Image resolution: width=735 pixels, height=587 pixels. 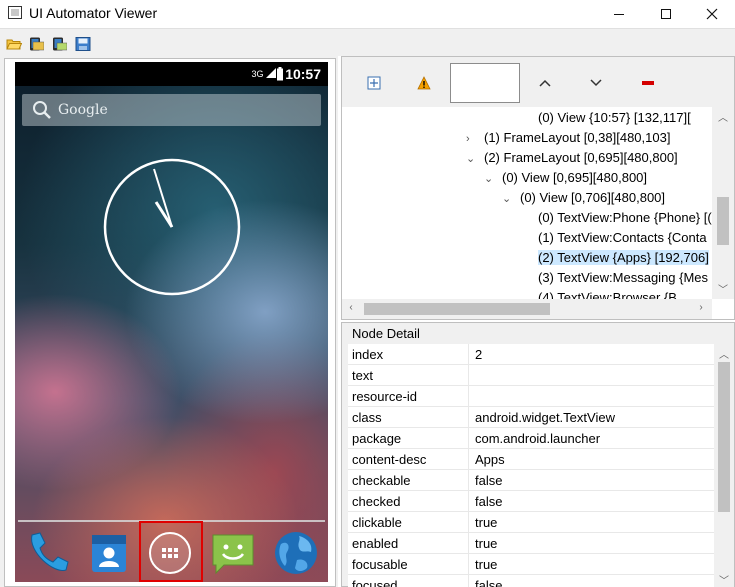 I want to click on hierarchy-horizontal-scrollbar: ‹ ›, so click(x=527, y=309).